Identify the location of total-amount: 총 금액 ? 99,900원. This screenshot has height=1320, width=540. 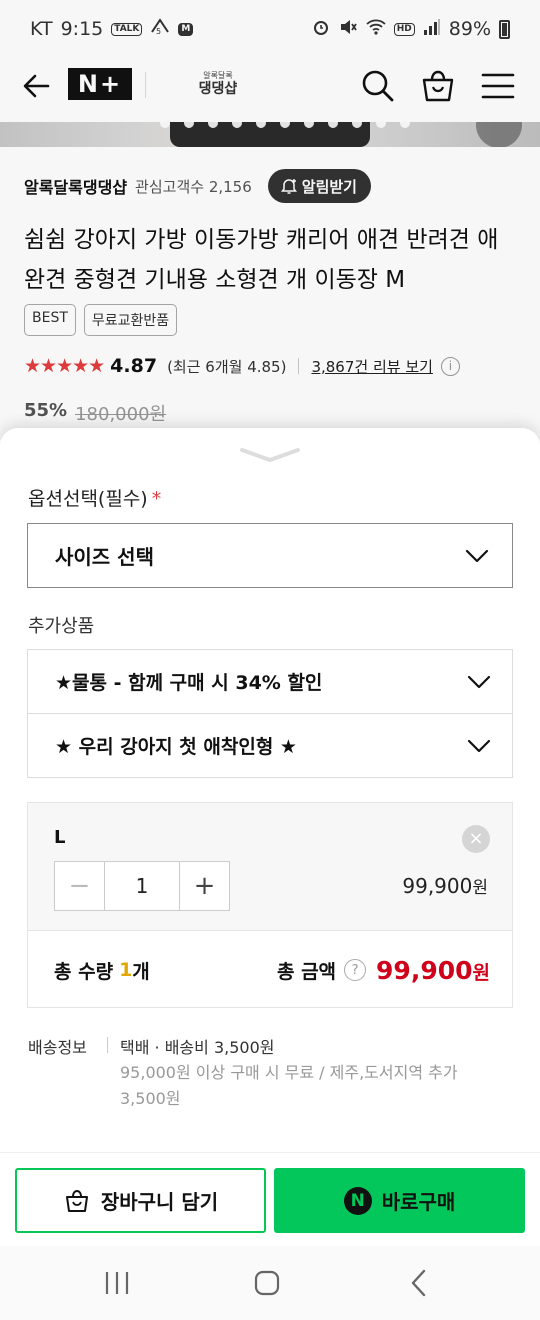
(383, 970).